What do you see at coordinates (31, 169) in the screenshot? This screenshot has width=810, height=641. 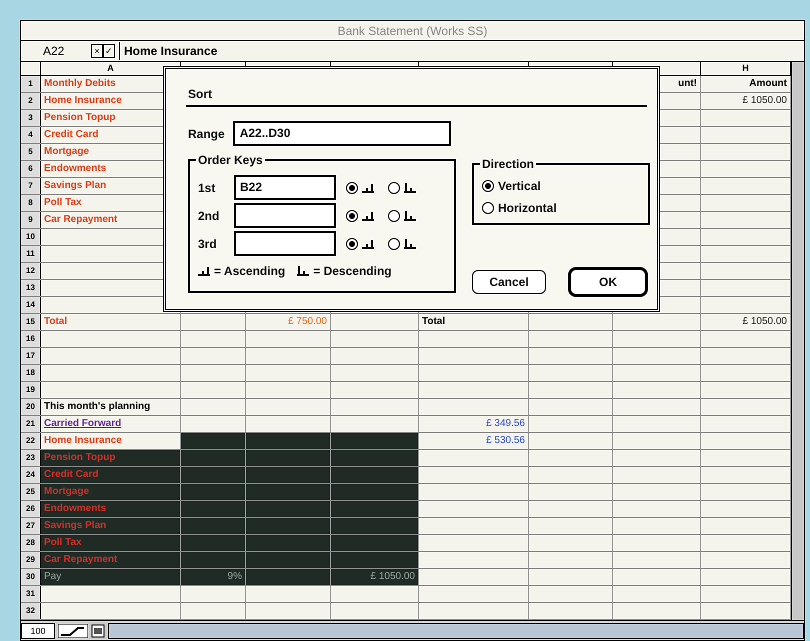 I see `row-number: 6` at bounding box center [31, 169].